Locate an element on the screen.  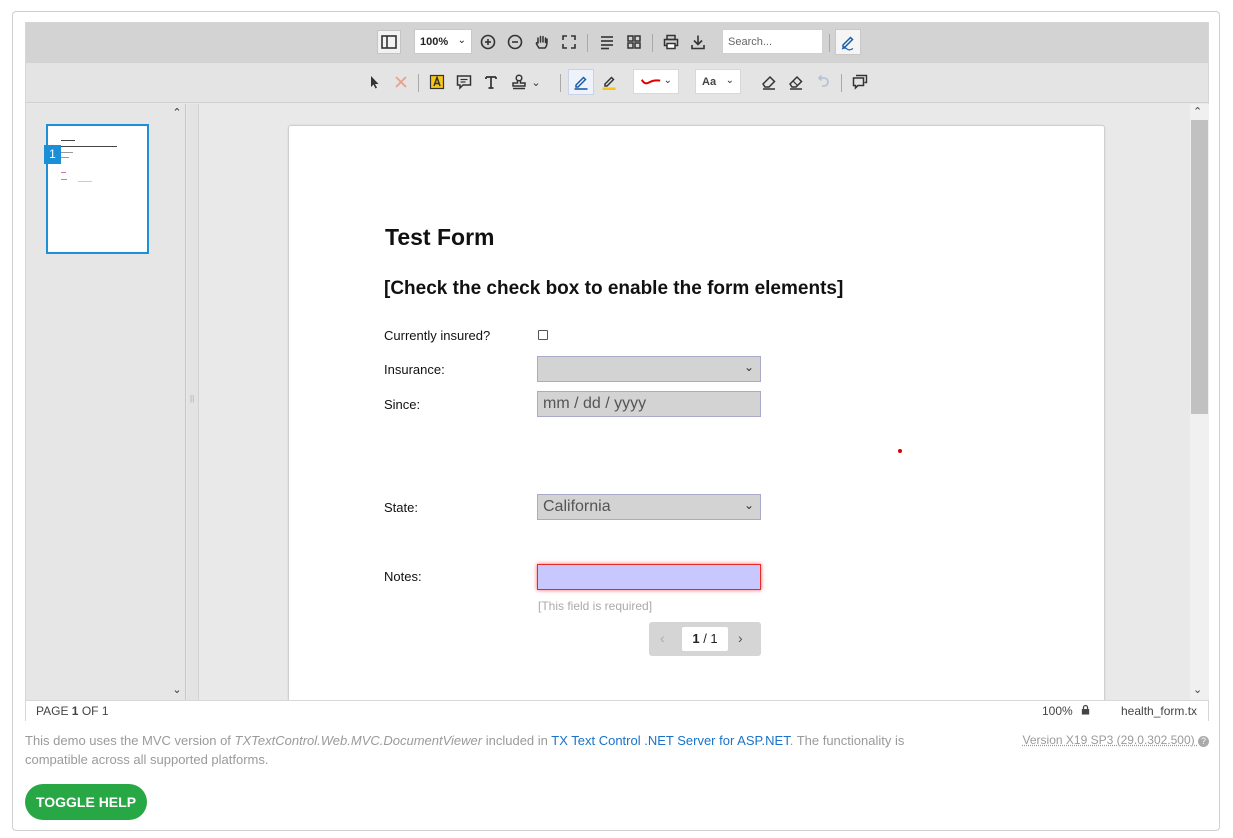
zoom-out-button is located at coordinates (515, 42).